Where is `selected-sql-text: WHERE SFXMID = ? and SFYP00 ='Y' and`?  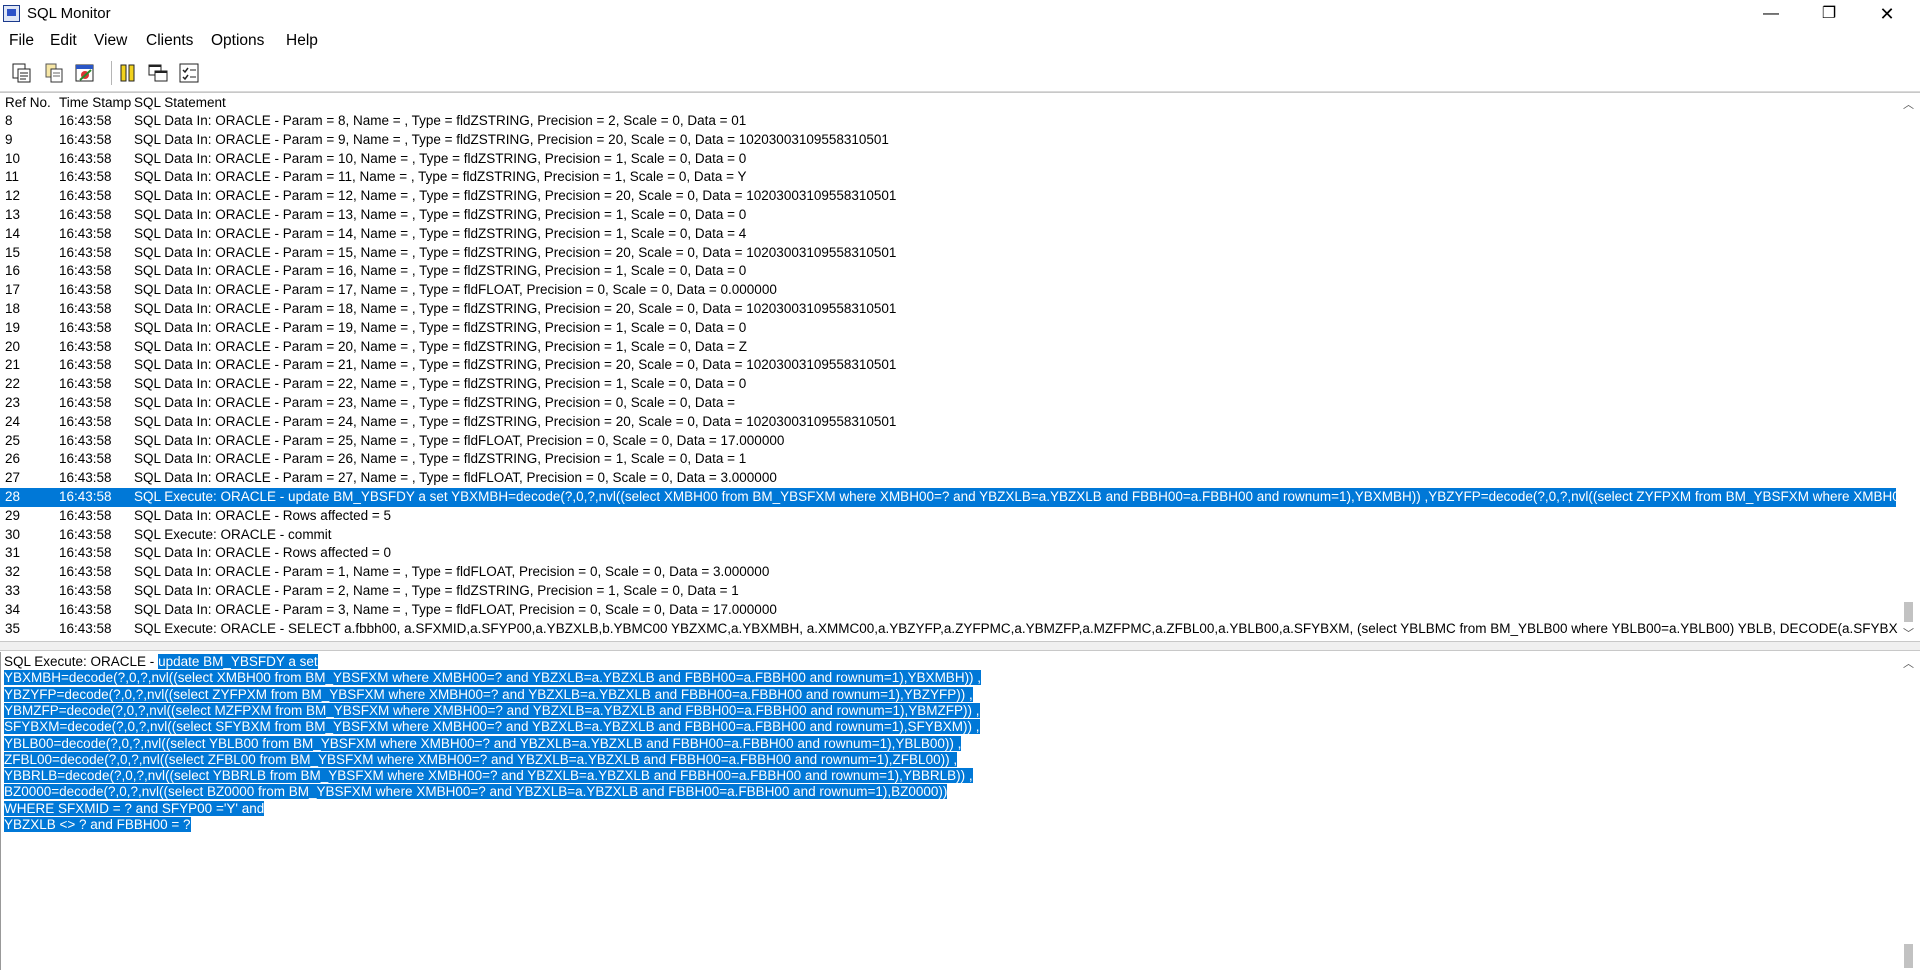
selected-sql-text: WHERE SFXMID = ? and SFYP00 ='Y' and is located at coordinates (134, 808).